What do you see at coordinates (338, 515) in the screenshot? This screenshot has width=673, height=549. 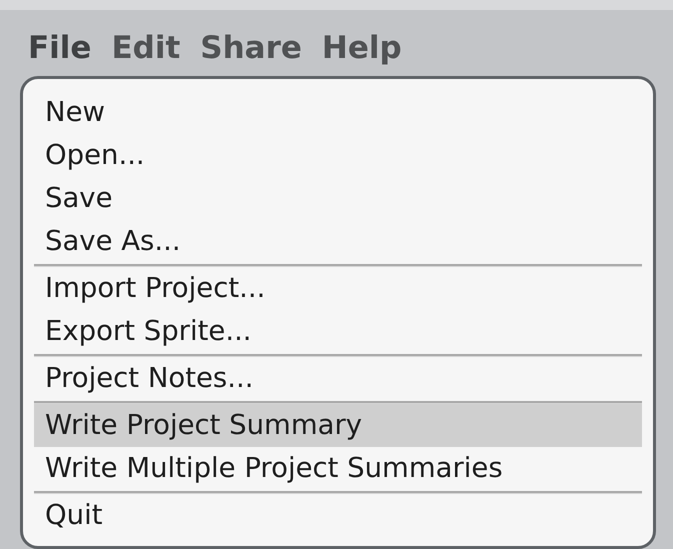 I see `menu-item: Quit` at bounding box center [338, 515].